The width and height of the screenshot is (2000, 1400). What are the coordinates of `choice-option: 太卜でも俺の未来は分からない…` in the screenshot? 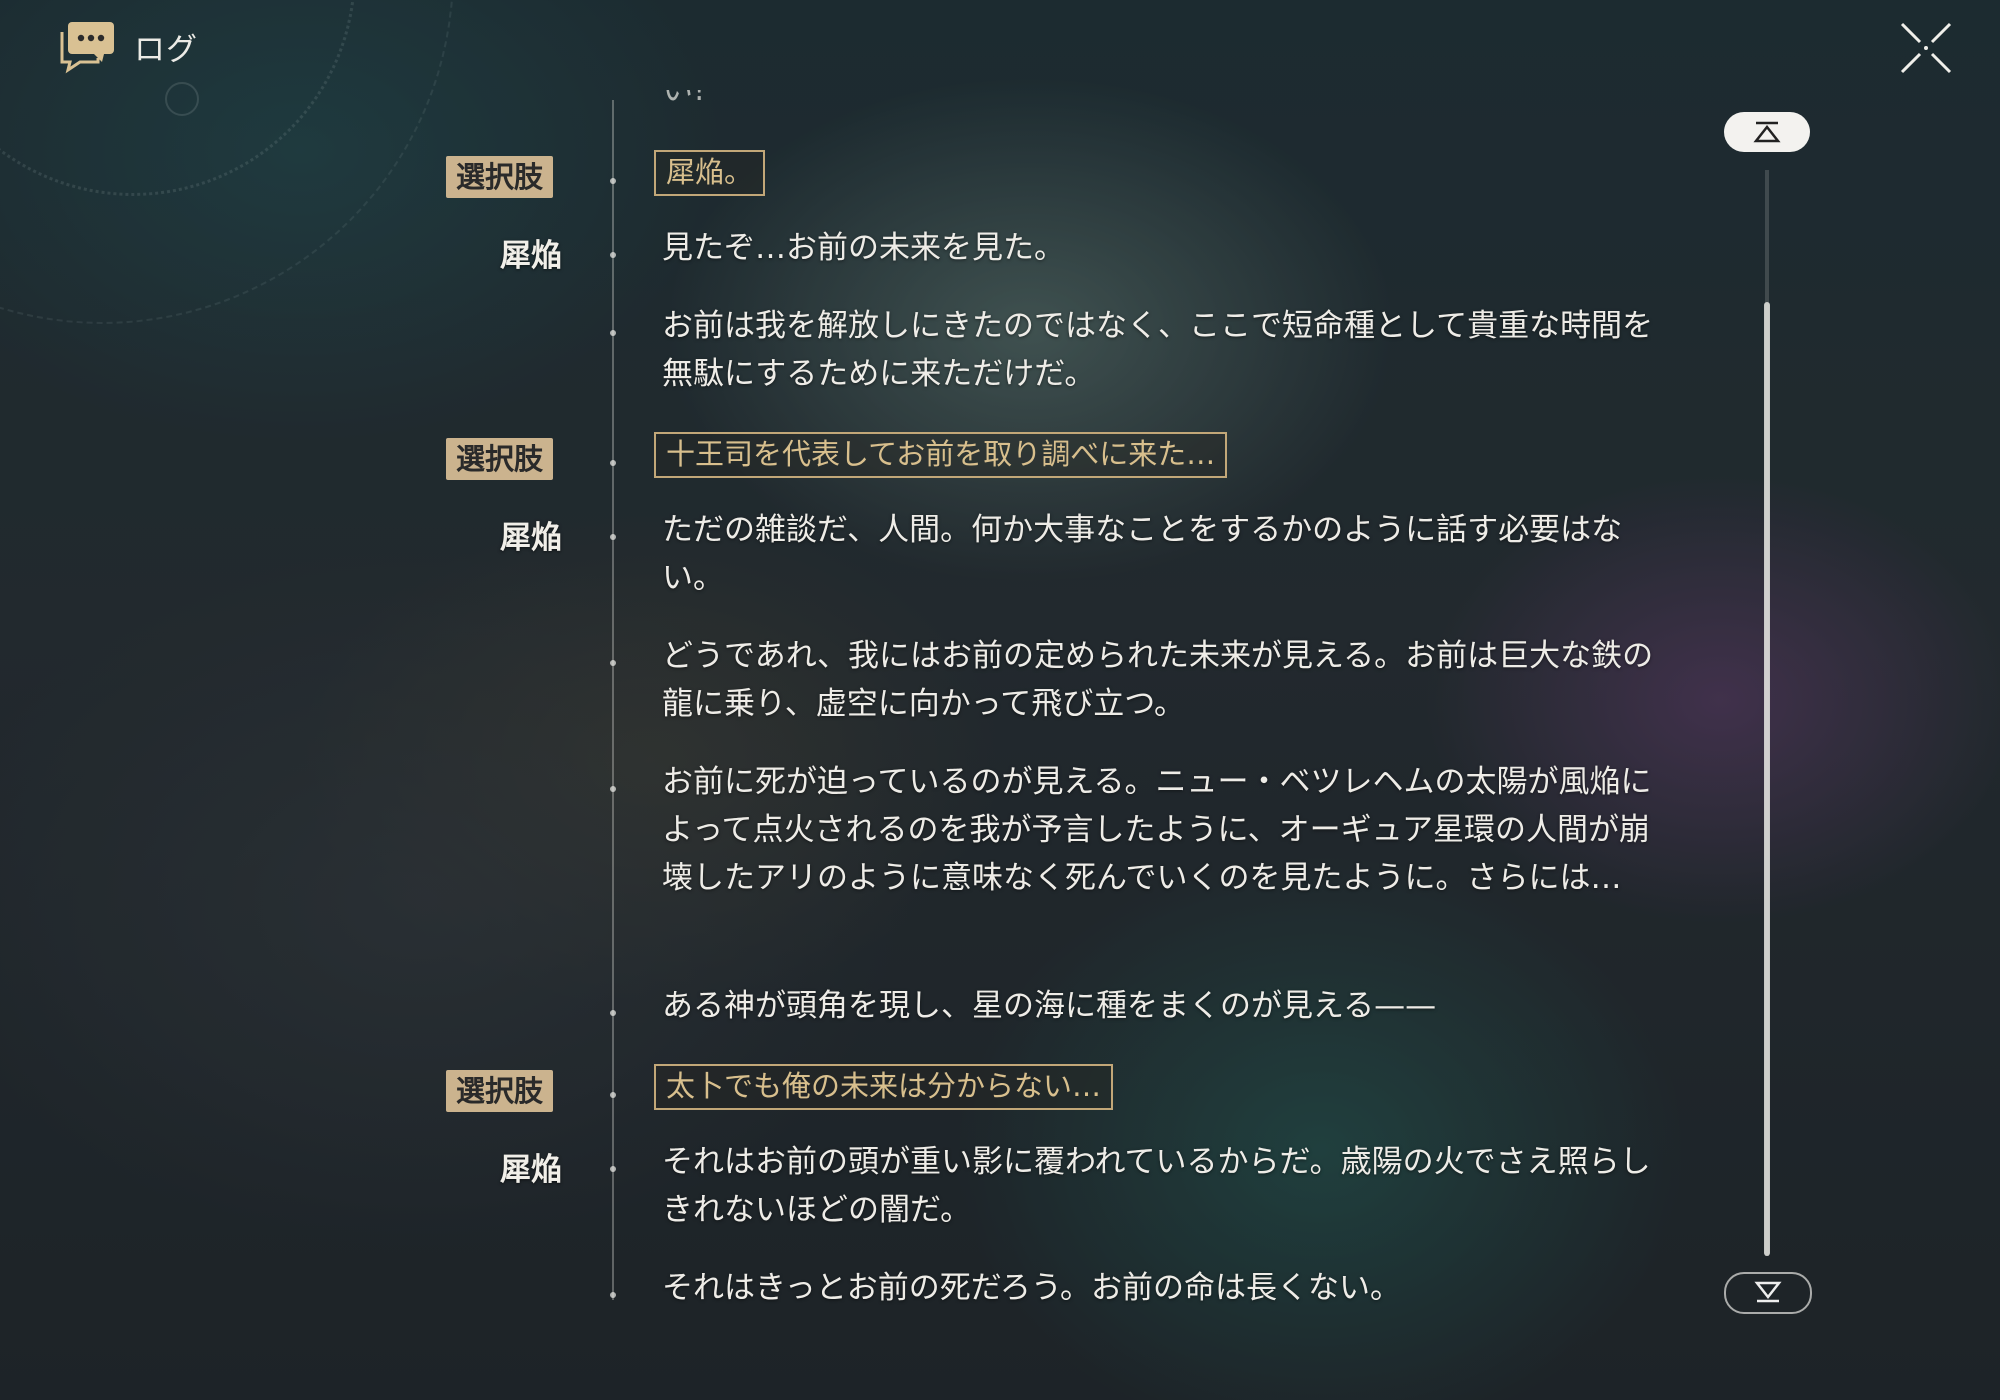 It's located at (884, 1087).